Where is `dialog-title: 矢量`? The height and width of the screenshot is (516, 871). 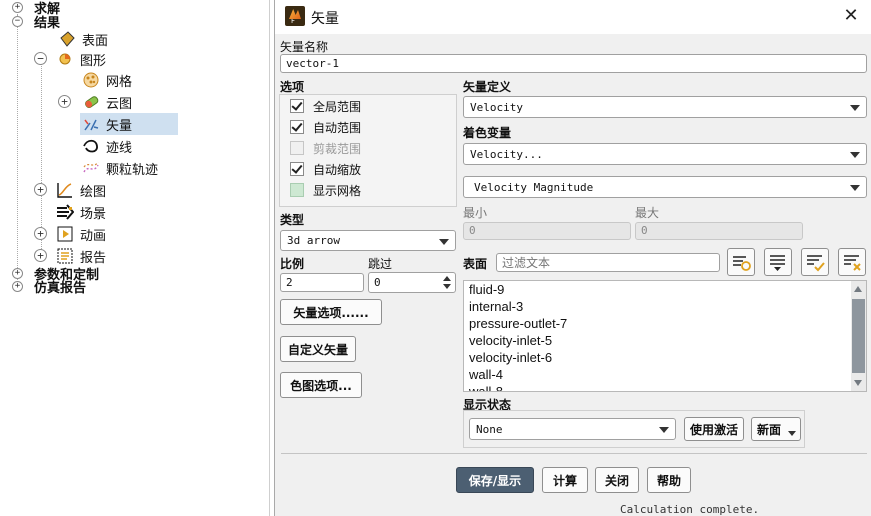 dialog-title: 矢量 is located at coordinates (325, 19).